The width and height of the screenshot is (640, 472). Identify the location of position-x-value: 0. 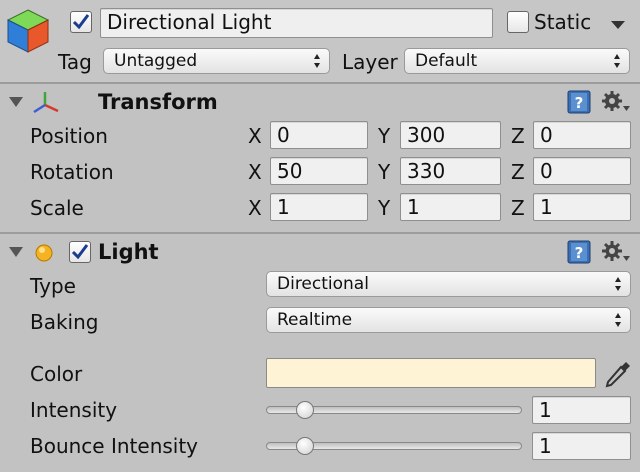
(283, 135).